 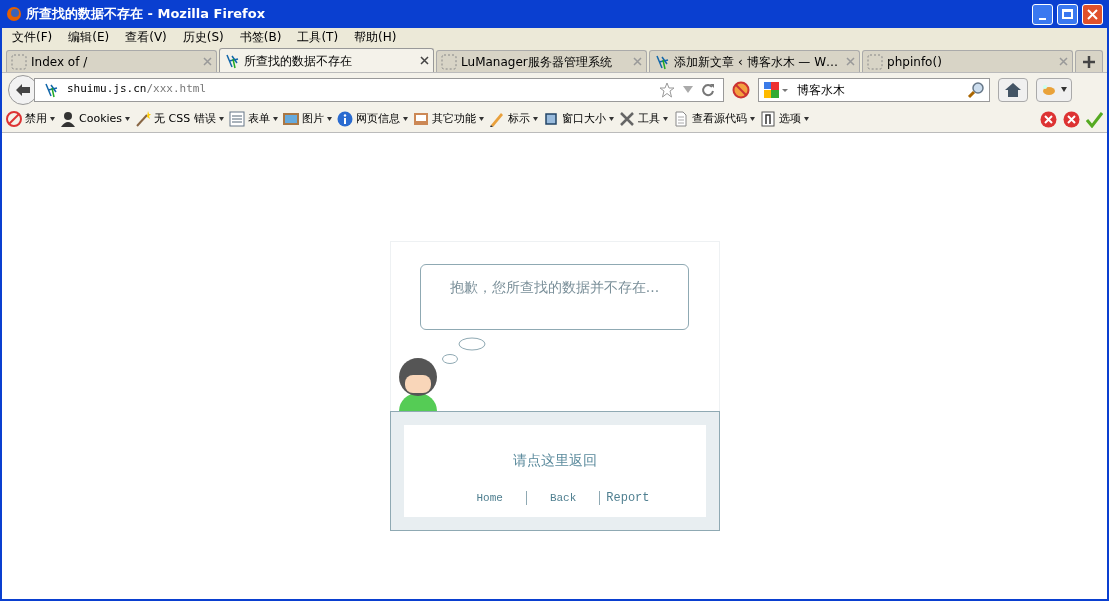 What do you see at coordinates (30, 119) in the screenshot?
I see `toolbar-menu-button: 禁用` at bounding box center [30, 119].